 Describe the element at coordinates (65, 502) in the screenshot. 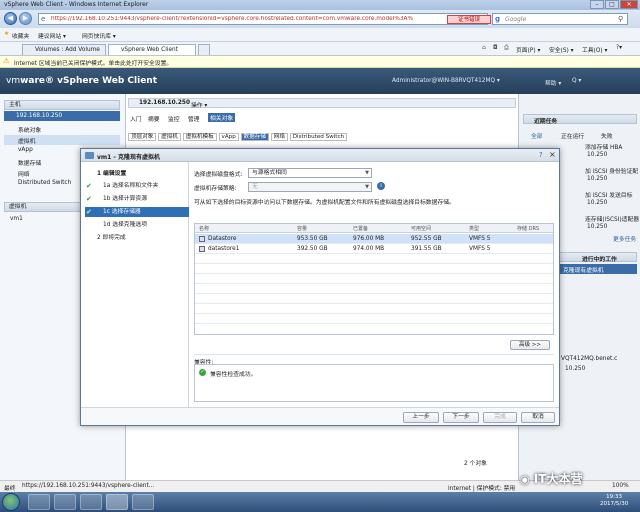

I see `powershell-icon` at that location.